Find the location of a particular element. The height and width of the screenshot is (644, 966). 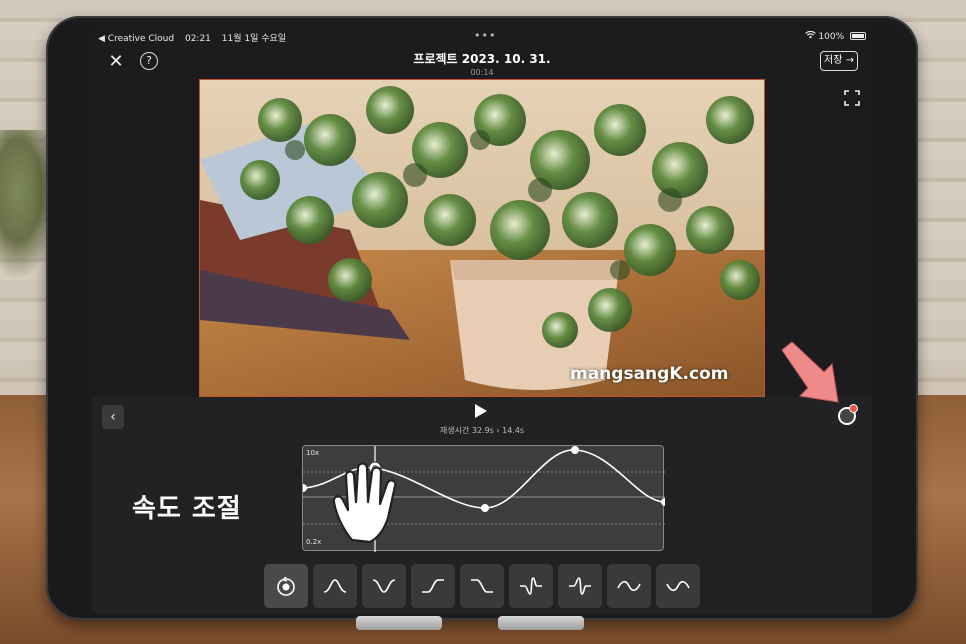

top-toolbar: ✕ ? 프로젝트 2023. 10. 31. 00:14 저장 → is located at coordinates (482, 63).